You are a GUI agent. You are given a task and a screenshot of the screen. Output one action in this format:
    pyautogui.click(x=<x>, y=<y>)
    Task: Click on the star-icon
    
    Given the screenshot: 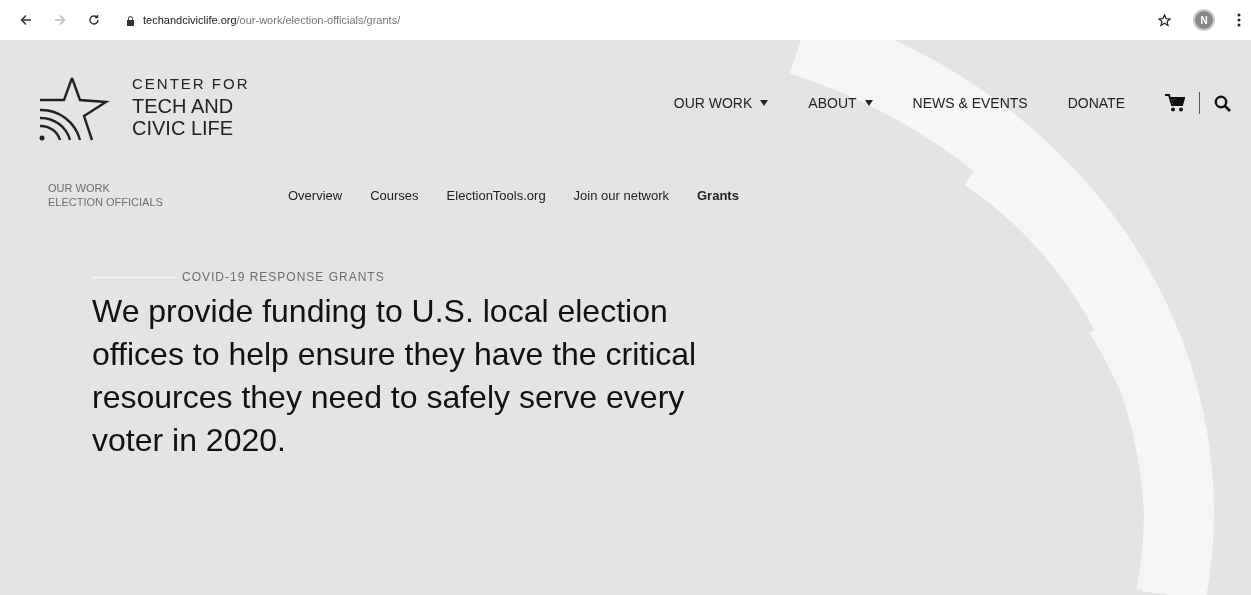 What is the action you would take?
    pyautogui.click(x=1164, y=20)
    